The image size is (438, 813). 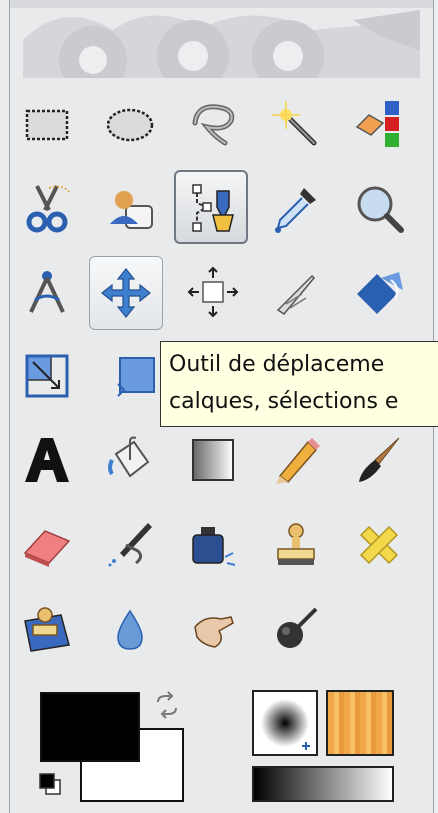 I want to click on scissors-select-icon, so click(x=48, y=209).